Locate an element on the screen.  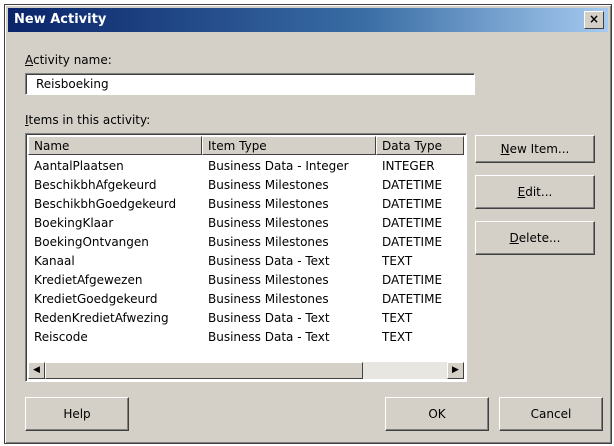
table-row: Reiscode Business Data - Text TEXT is located at coordinates (246, 337).